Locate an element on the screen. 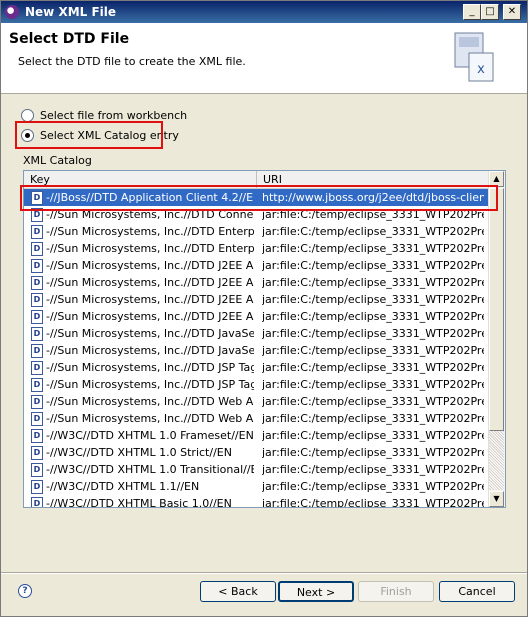  row-key: -//W3C//DTD XHTML 1.0 Transitional//EN is located at coordinates (150, 469).